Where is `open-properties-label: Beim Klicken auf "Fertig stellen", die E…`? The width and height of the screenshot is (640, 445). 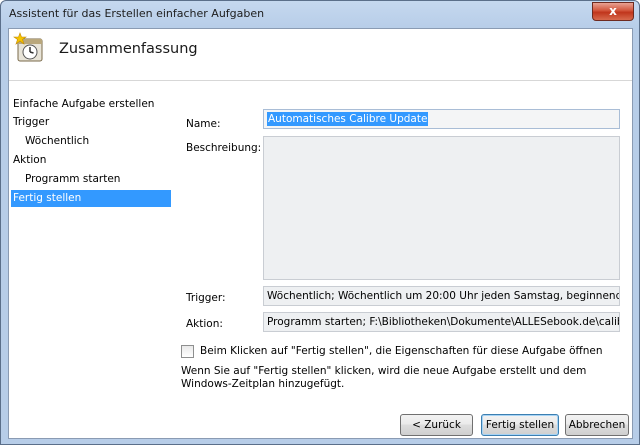 open-properties-label: Beim Klicken auf "Fertig stellen", die E… is located at coordinates (401, 351).